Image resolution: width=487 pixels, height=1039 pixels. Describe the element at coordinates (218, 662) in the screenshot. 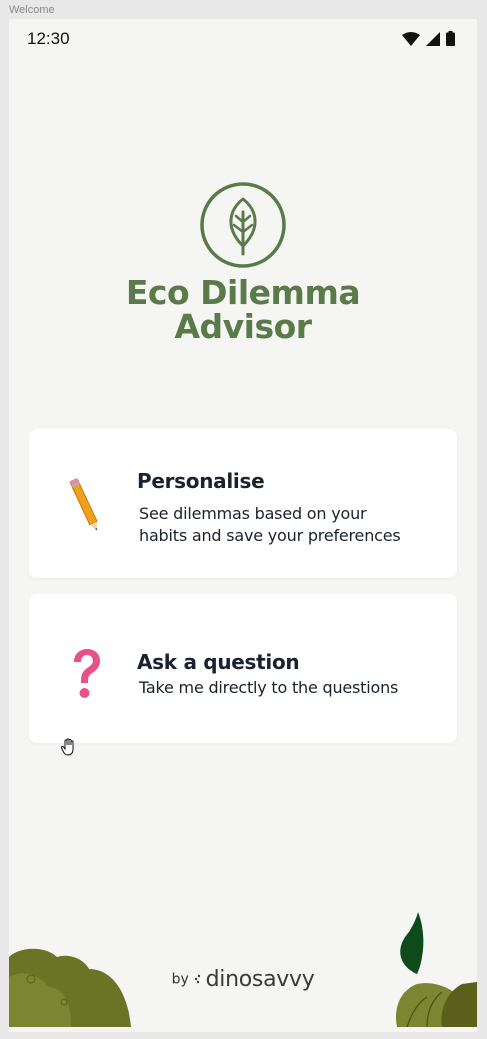

I see `ask-question-title: Ask a question` at that location.